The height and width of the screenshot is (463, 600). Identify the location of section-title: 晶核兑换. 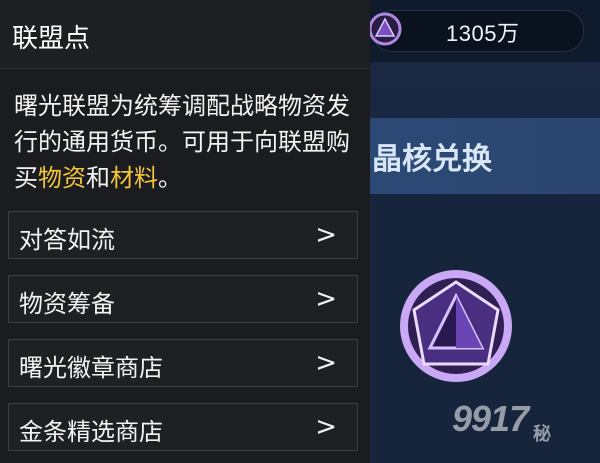
(432, 159).